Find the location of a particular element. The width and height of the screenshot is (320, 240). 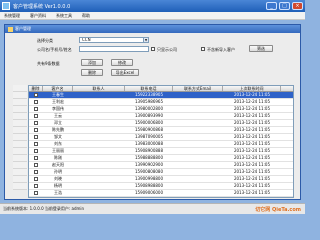

table-row: 孙明 15900808080 2013-12-24 11:05 is located at coordinates (161, 172).